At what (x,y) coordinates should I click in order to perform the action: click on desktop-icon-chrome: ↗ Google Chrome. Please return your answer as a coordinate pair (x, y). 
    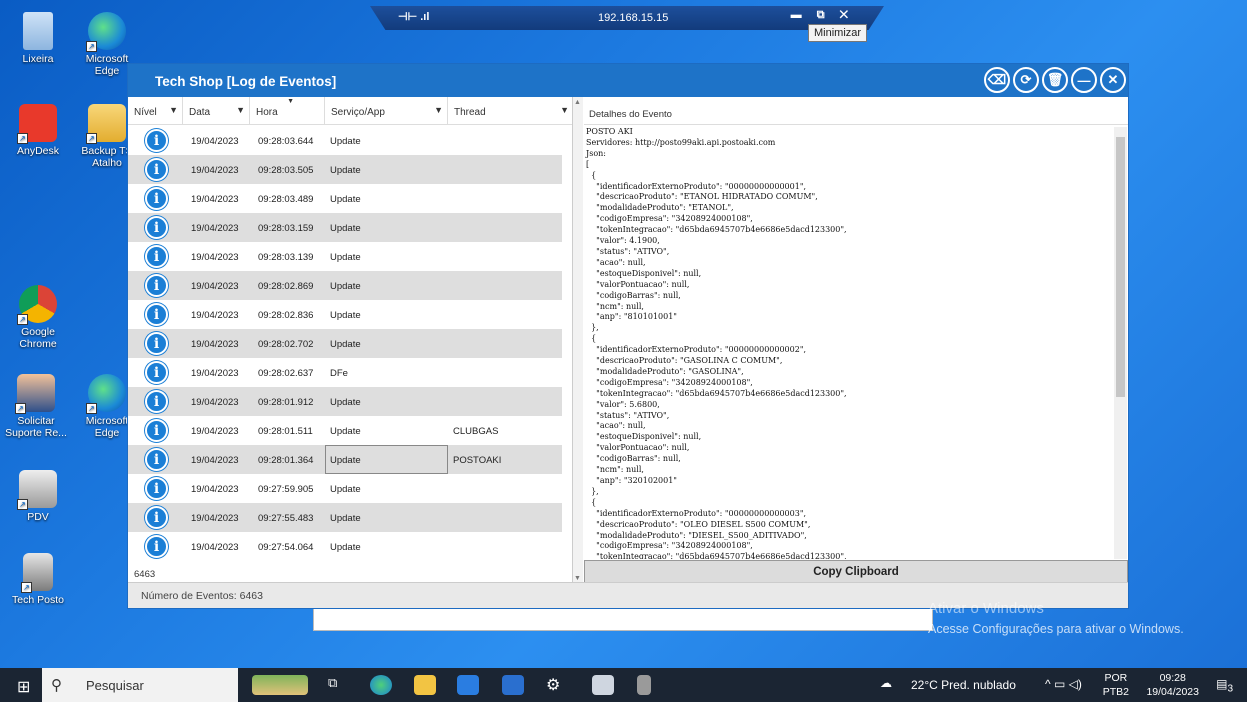
    Looking at the image, I should click on (38, 317).